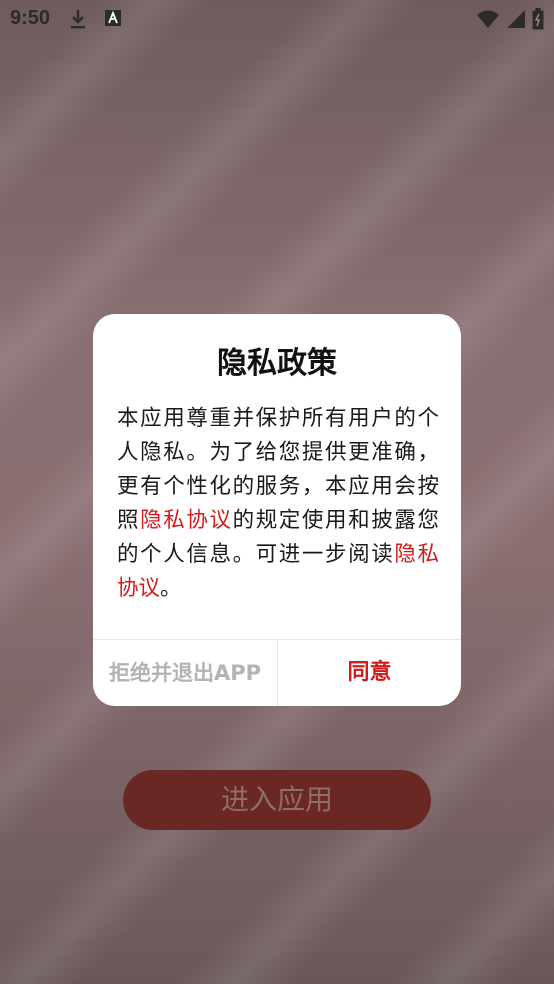 This screenshot has height=984, width=554. I want to click on download-icon, so click(78, 21).